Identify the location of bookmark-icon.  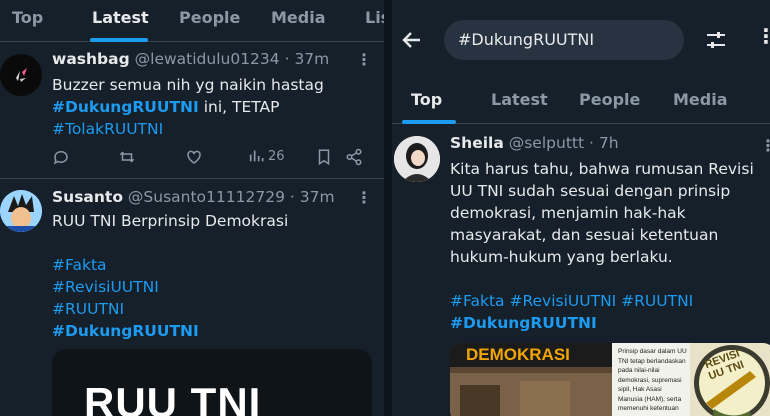
(324, 157).